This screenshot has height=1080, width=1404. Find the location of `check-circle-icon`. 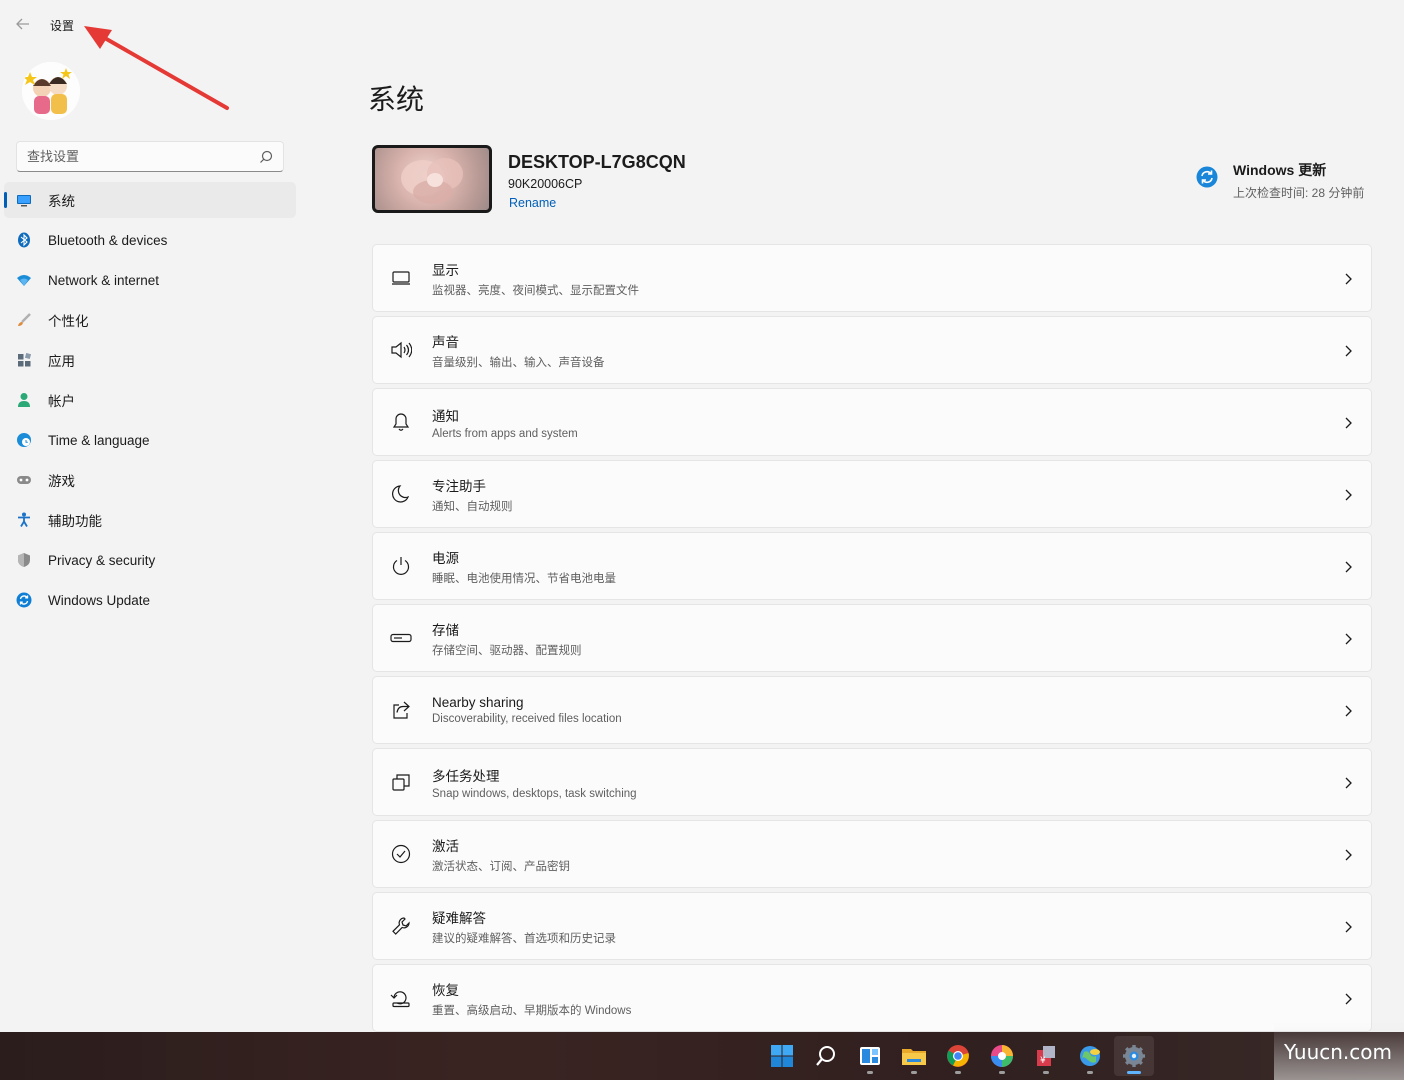

check-circle-icon is located at coordinates (401, 854).